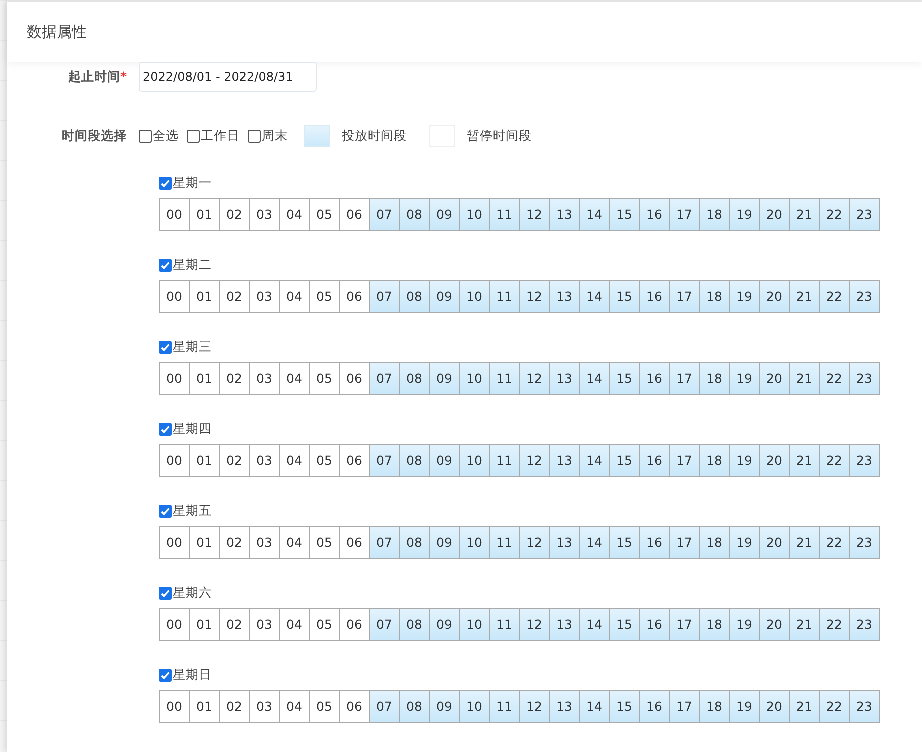  Describe the element at coordinates (540, 511) in the screenshot. I see `day-checkbox: 星期五` at that location.